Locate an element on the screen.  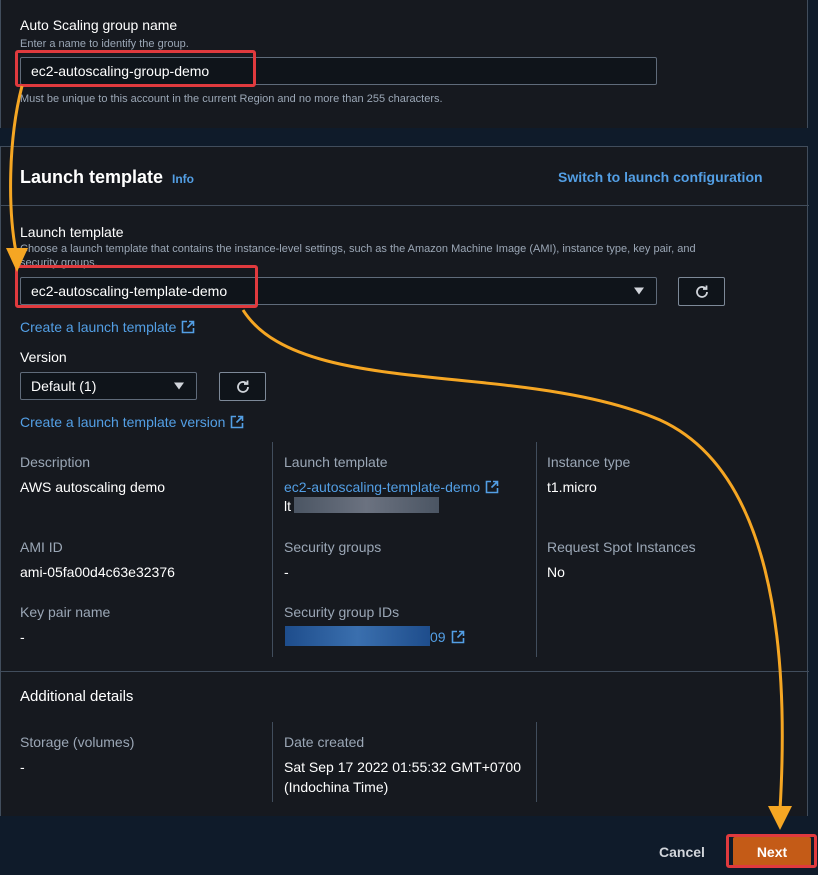
version-label: Version is located at coordinates (43, 357).